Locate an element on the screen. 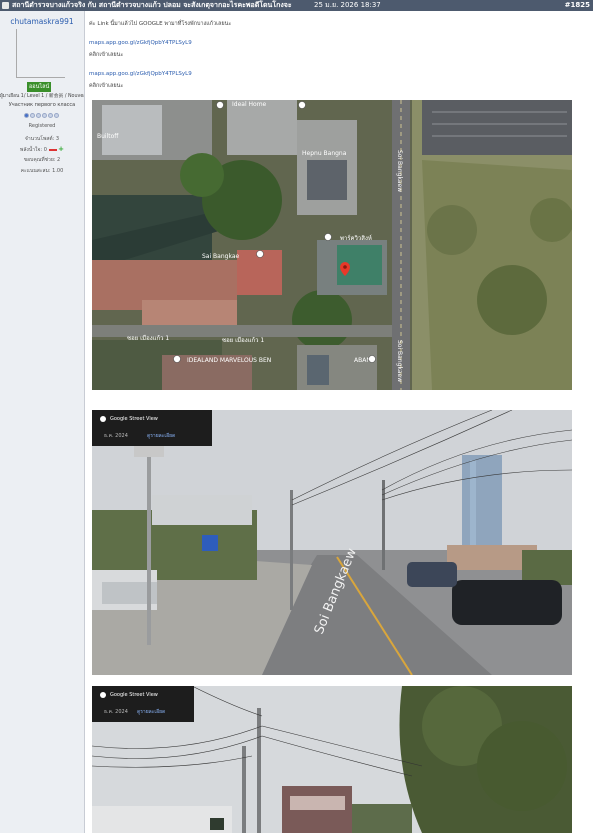 The height and width of the screenshot is (833, 593). map-link-2: maps.app.goo.gl/zGkfjQpbY4TPLSyL9 is located at coordinates (140, 74).